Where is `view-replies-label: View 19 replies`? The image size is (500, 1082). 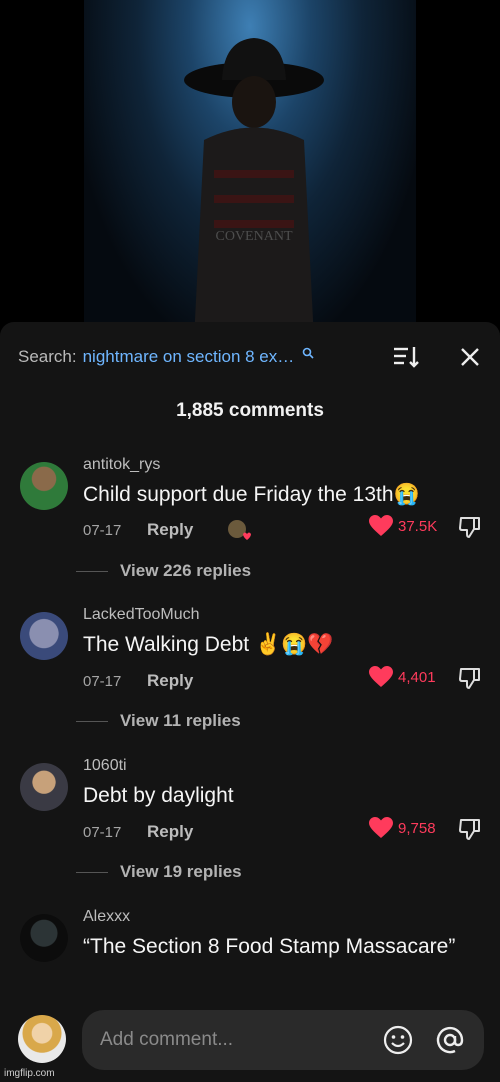
view-replies-label: View 19 replies is located at coordinates (181, 871).